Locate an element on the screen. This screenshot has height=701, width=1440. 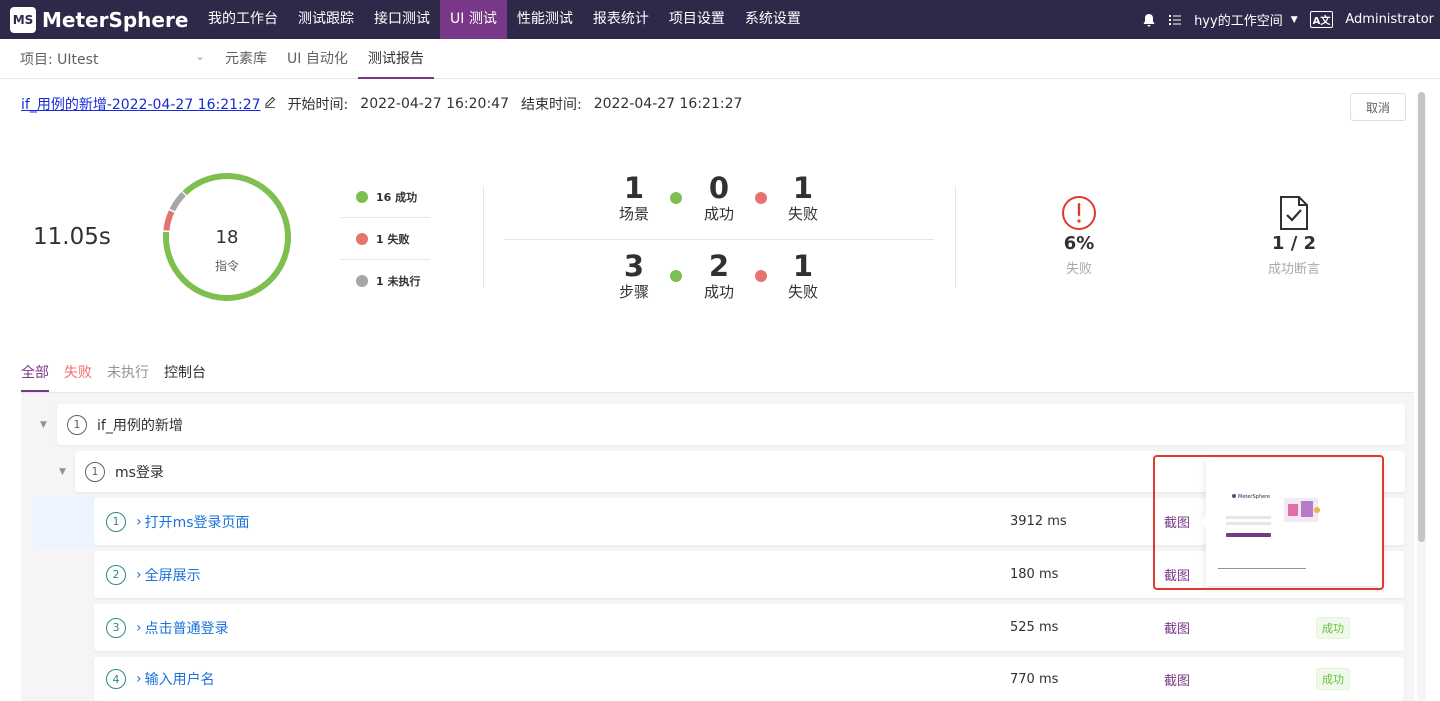
nav-item-api-test: 接口测试 is located at coordinates (402, 19).